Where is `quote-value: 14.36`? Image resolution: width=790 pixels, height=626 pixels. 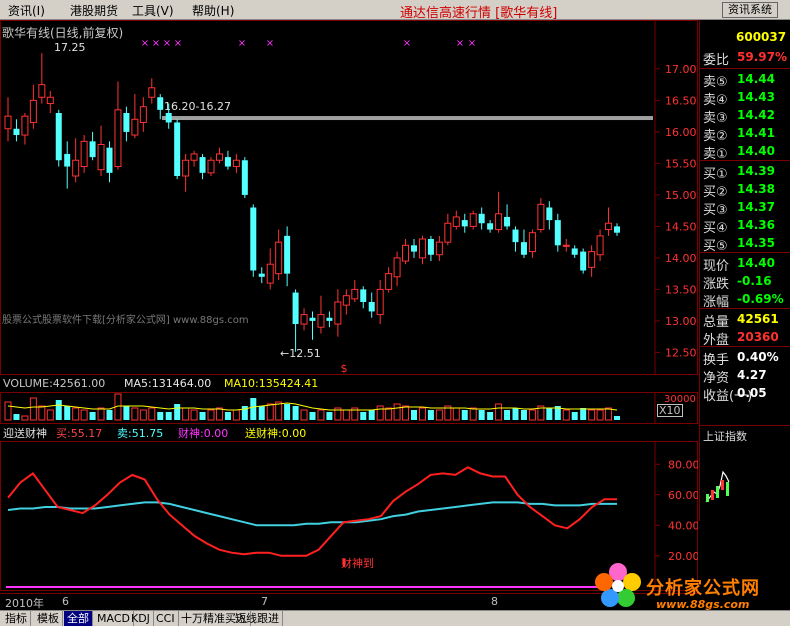 quote-value: 14.36 is located at coordinates (756, 225).